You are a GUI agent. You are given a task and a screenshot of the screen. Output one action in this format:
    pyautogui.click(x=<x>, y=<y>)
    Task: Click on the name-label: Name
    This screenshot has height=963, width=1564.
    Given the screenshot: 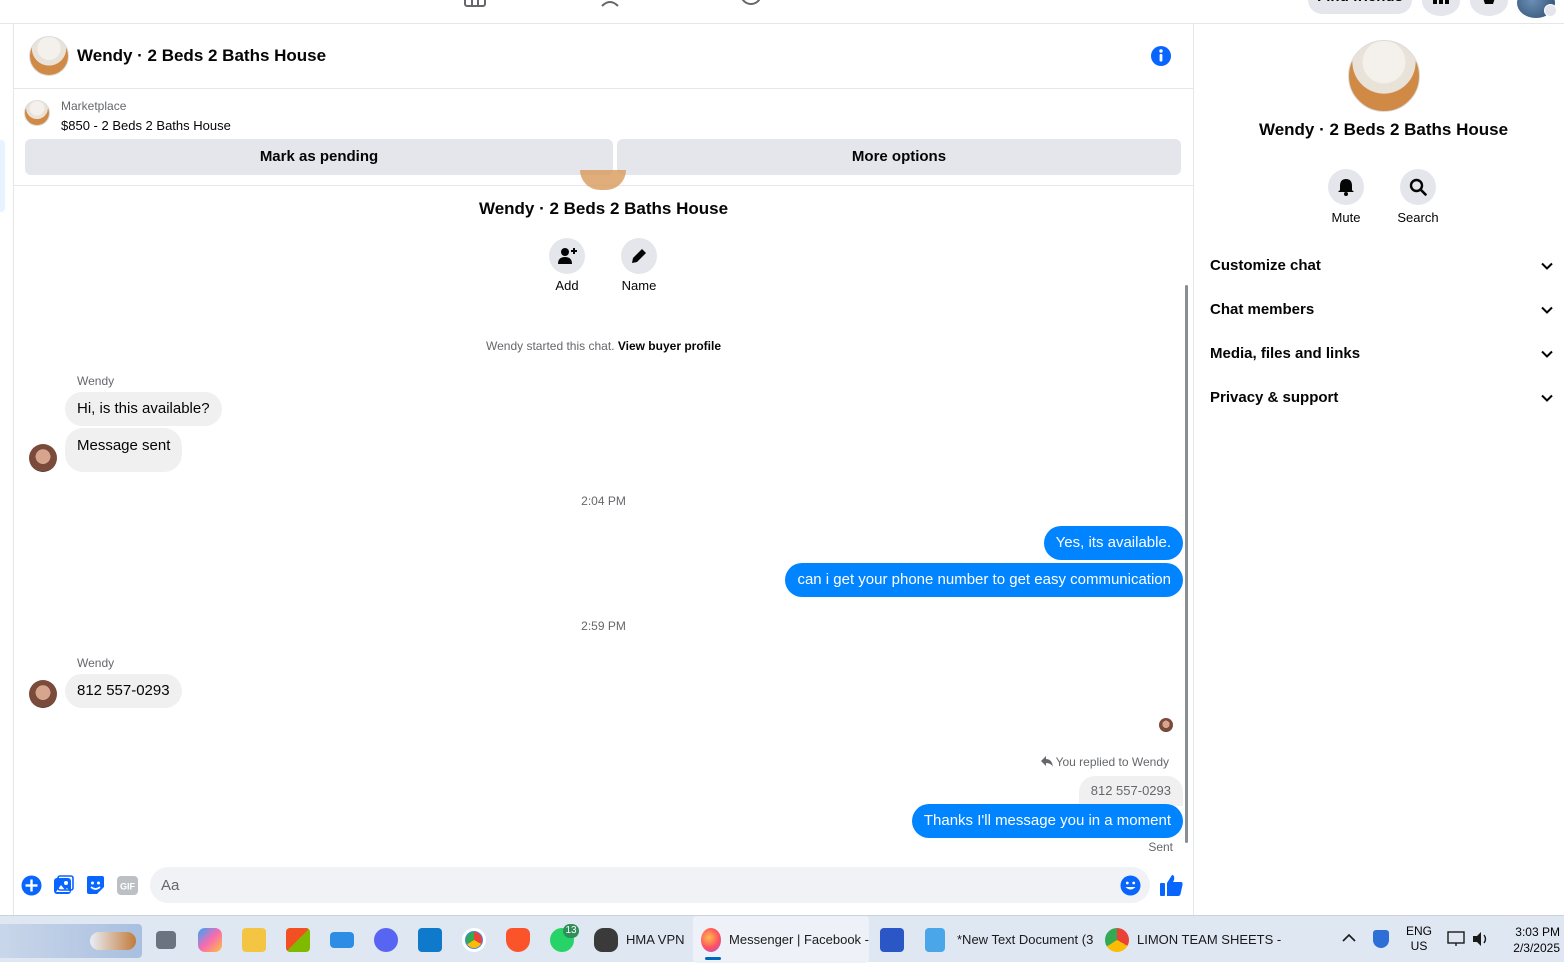 What is the action you would take?
    pyautogui.click(x=639, y=285)
    